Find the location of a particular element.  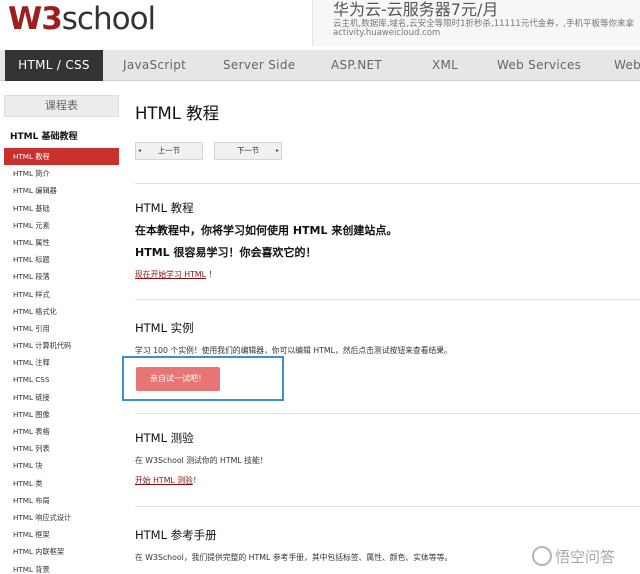

quiz-link-suffix: ！ is located at coordinates (196, 480).